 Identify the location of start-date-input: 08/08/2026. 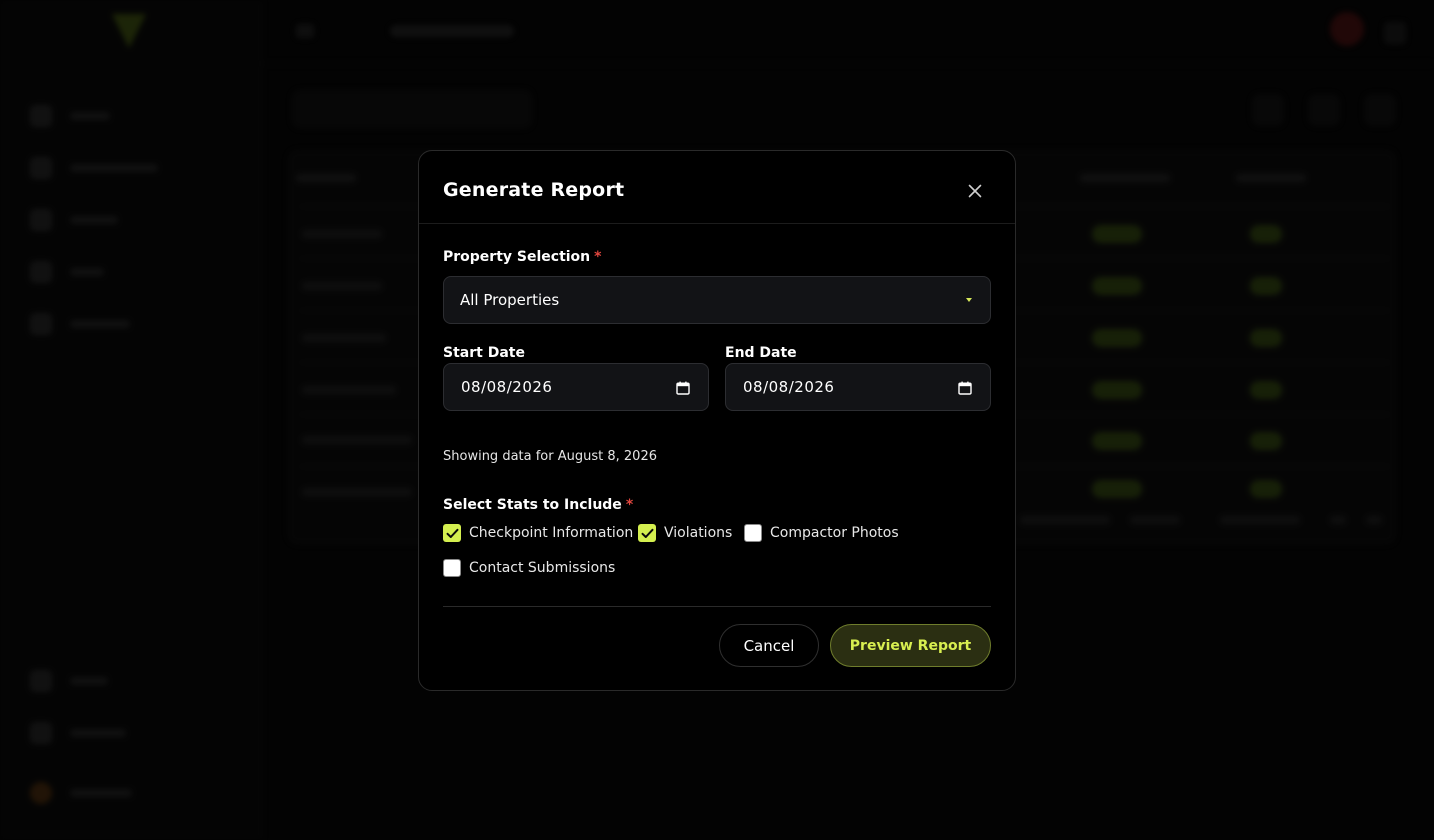
(576, 387).